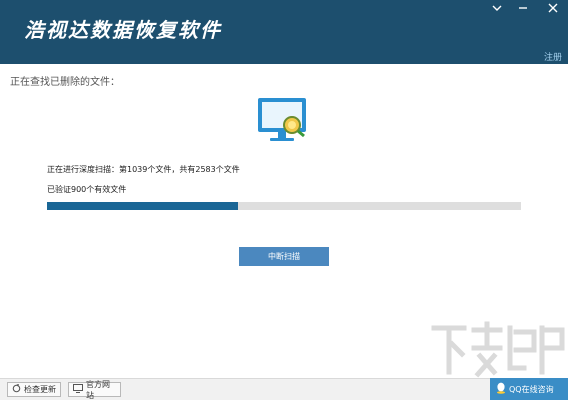 This screenshot has height=400, width=568. I want to click on stop-scan-button: 中断扫描, so click(284, 256).